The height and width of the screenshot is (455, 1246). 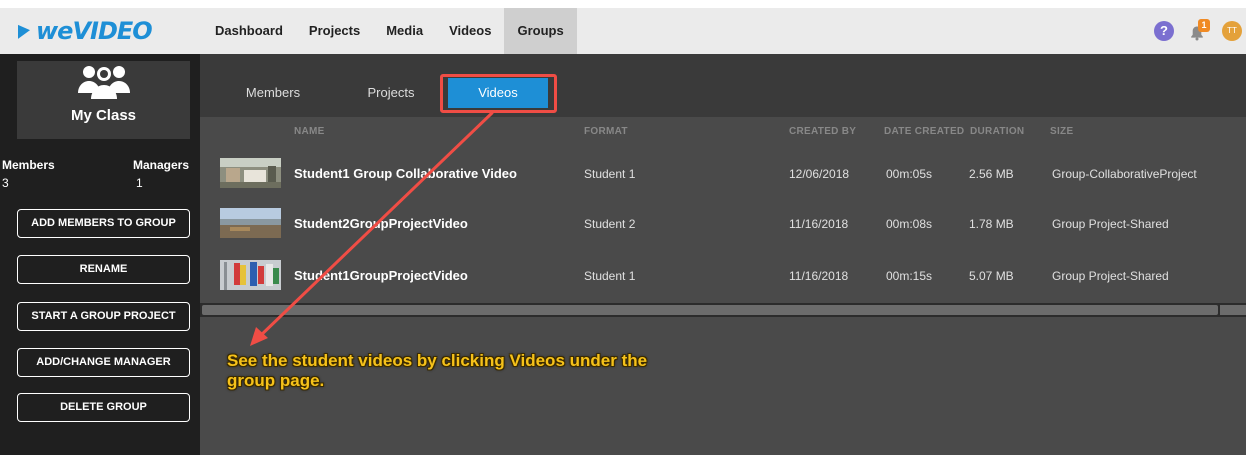 I want to click on group-name: My Class, so click(x=103, y=115).